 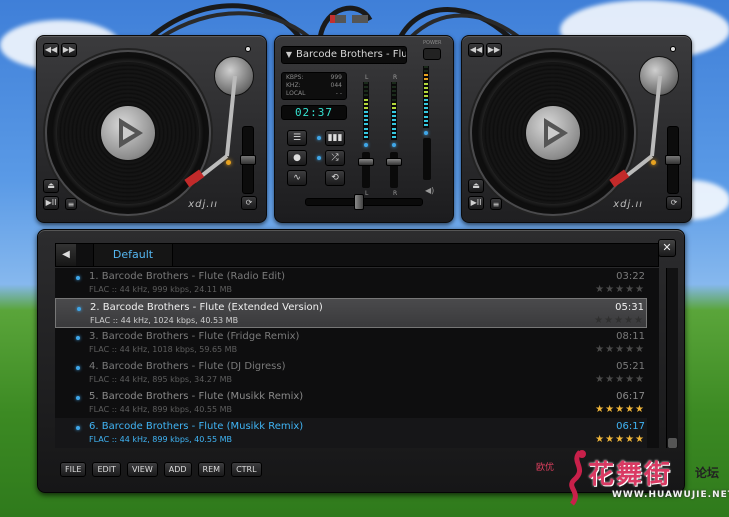 I want to click on toolbar-add-button: ADD, so click(x=177, y=469).